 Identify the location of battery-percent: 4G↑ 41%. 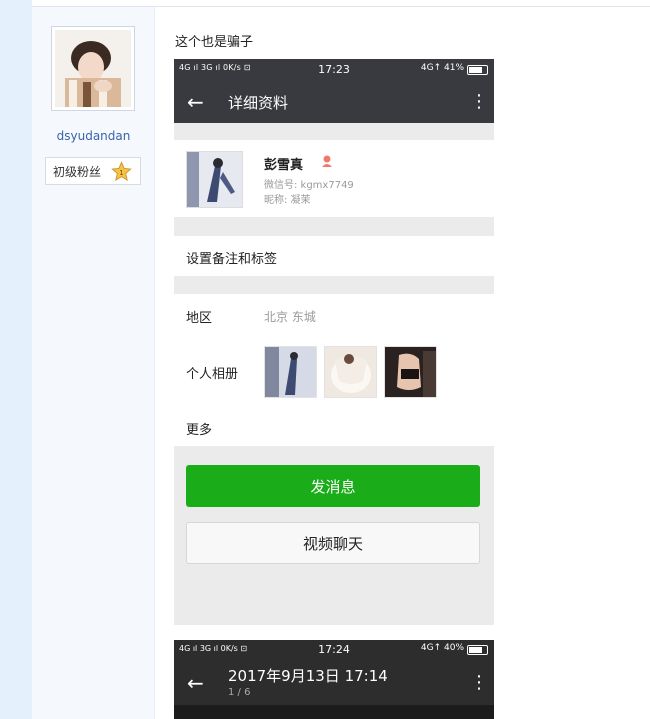
(442, 68).